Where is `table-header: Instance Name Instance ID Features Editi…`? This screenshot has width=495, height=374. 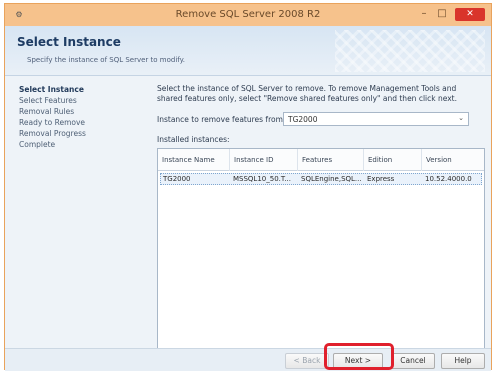 table-header: Instance Name Instance ID Features Editi… is located at coordinates (321, 160).